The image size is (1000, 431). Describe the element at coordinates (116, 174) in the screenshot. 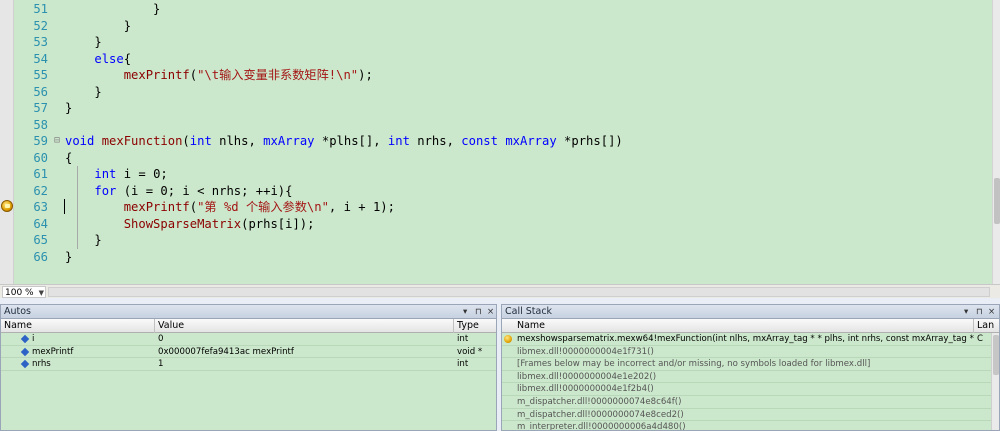

I see `code-text: int i = 0;` at that location.